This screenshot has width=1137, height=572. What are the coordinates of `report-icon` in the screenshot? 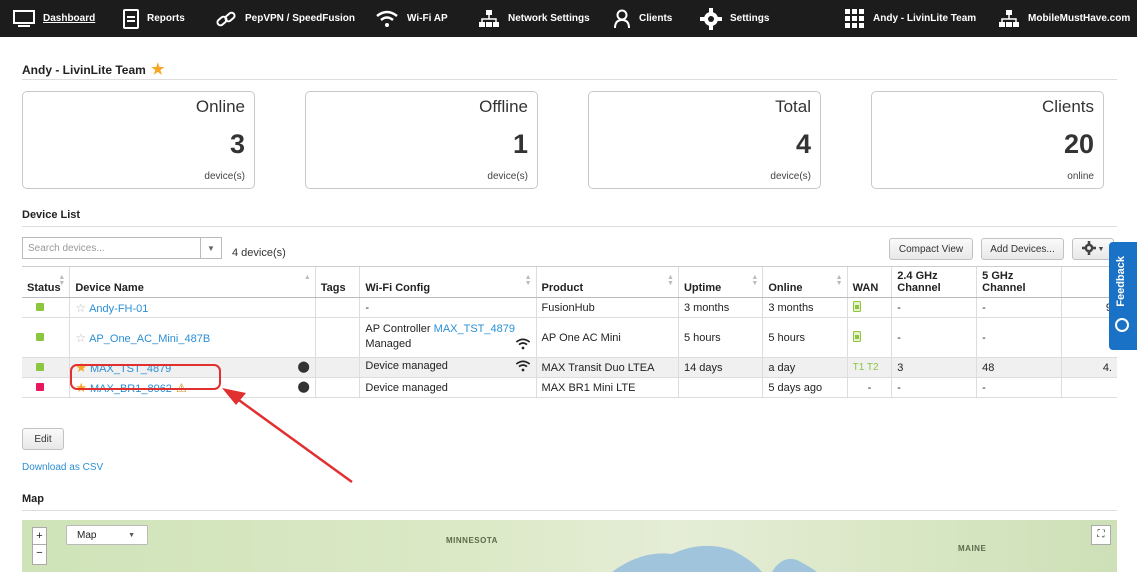 It's located at (131, 18).